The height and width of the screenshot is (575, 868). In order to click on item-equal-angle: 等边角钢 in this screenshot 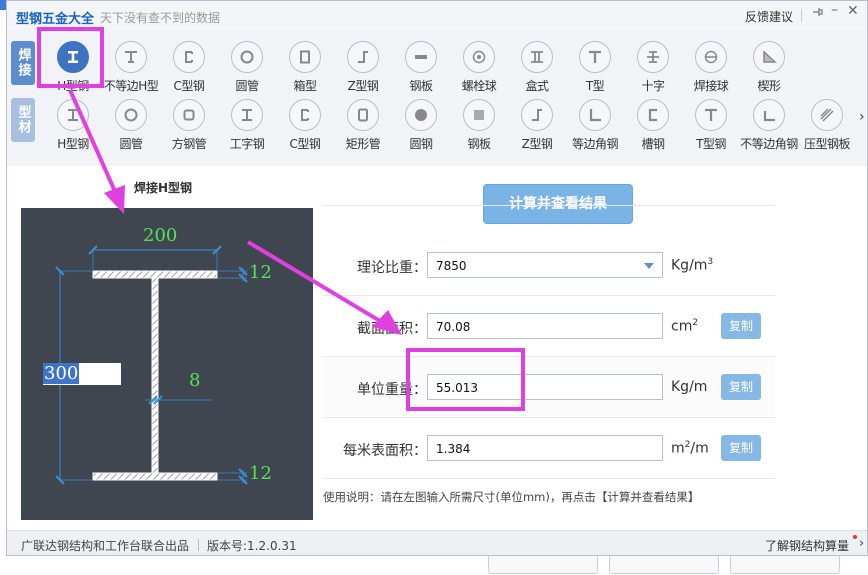, I will do `click(595, 127)`.